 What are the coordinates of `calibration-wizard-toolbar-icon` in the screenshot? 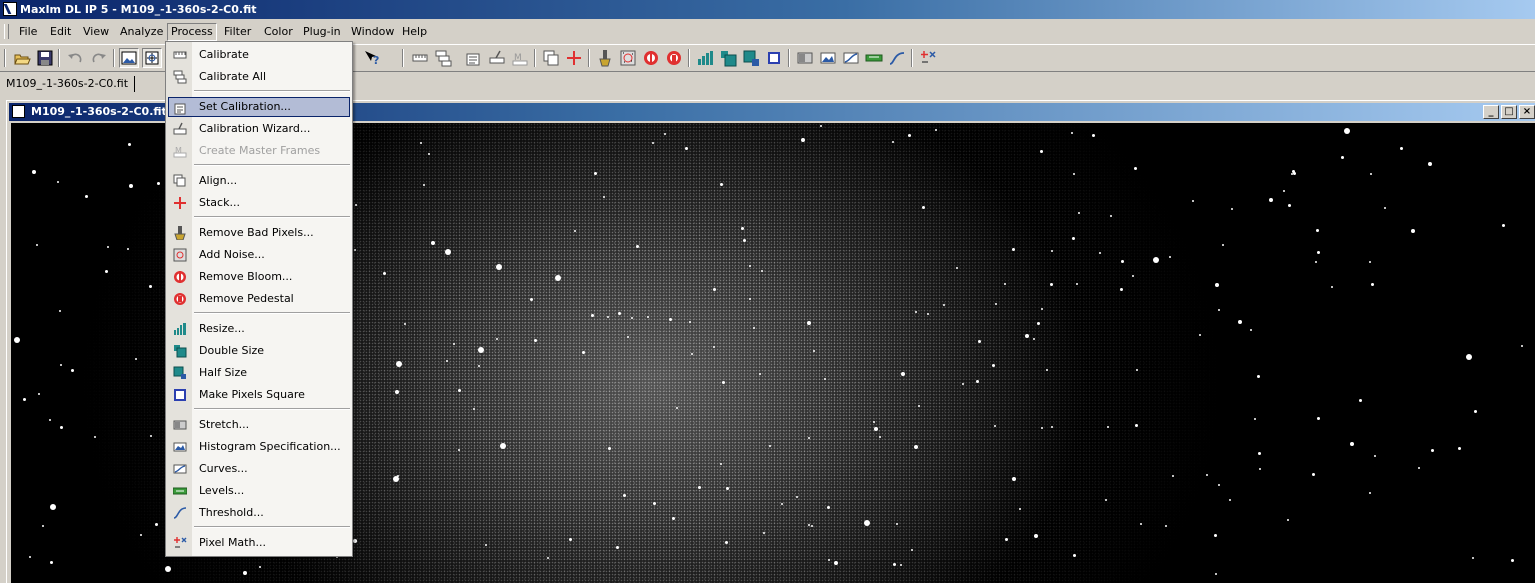 It's located at (497, 58).